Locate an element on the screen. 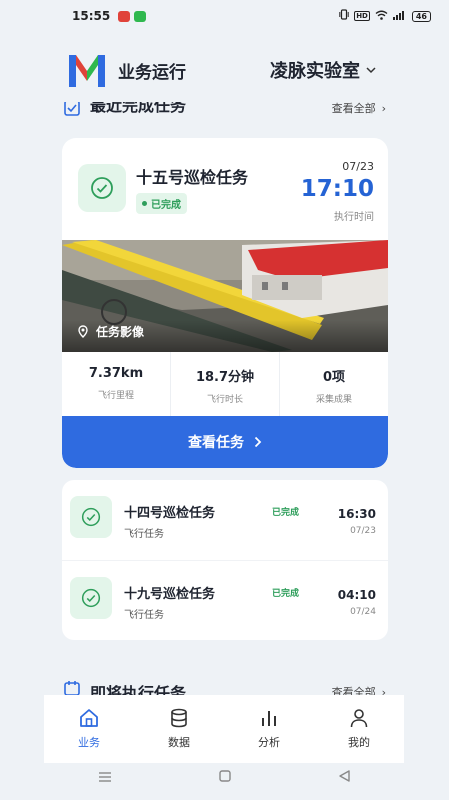 The width and height of the screenshot is (449, 800). list-item: 十四号巡检任务 飞行任务 已完成 16:30 07/23 is located at coordinates (225, 520).